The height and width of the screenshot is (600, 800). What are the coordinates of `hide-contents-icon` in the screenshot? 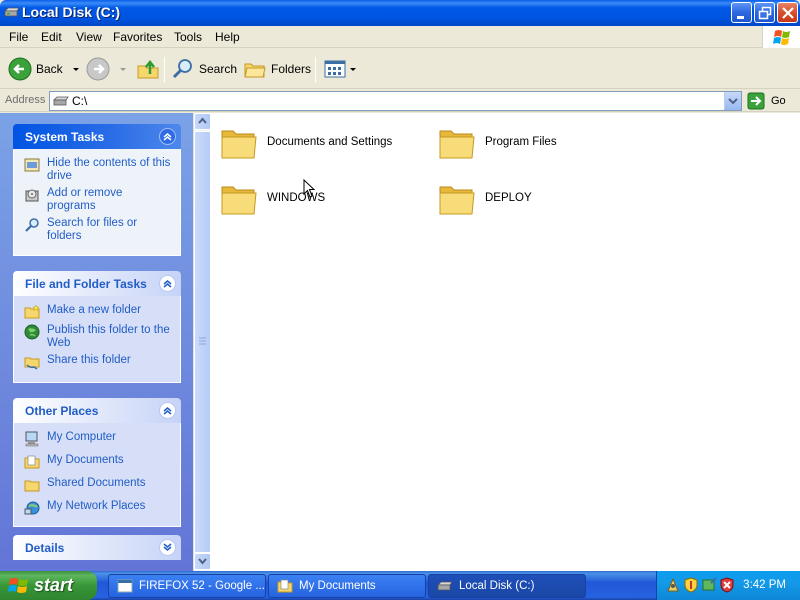 It's located at (32, 165).